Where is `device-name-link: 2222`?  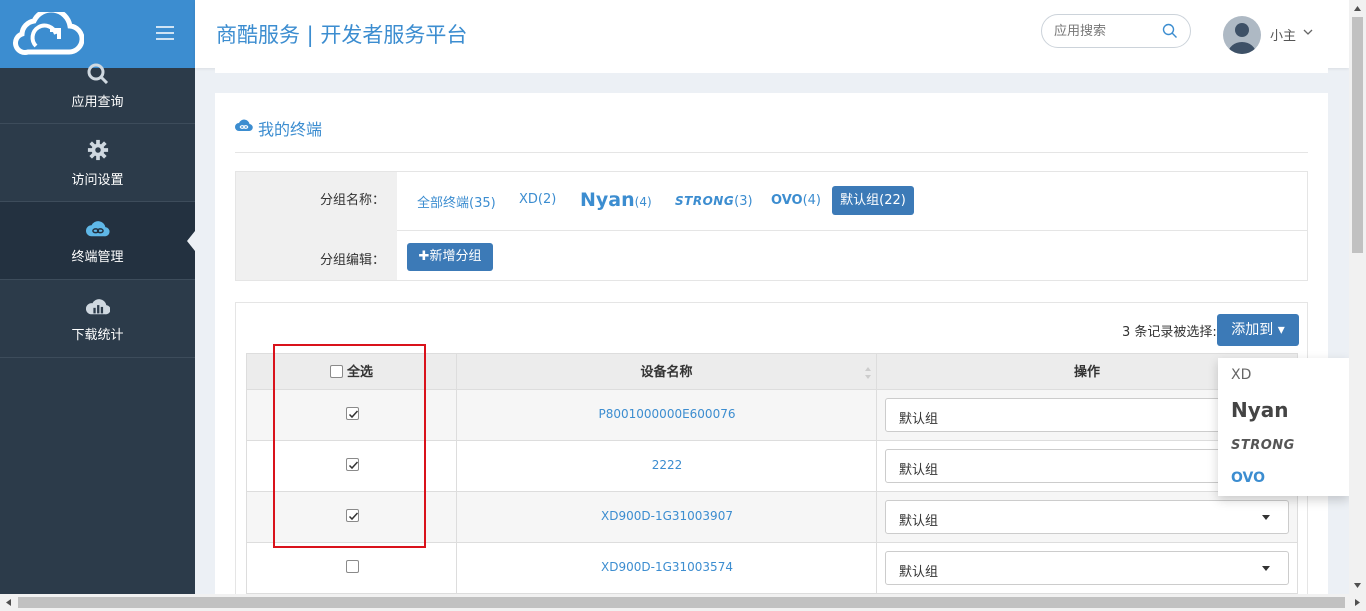
device-name-link: 2222 is located at coordinates (667, 465).